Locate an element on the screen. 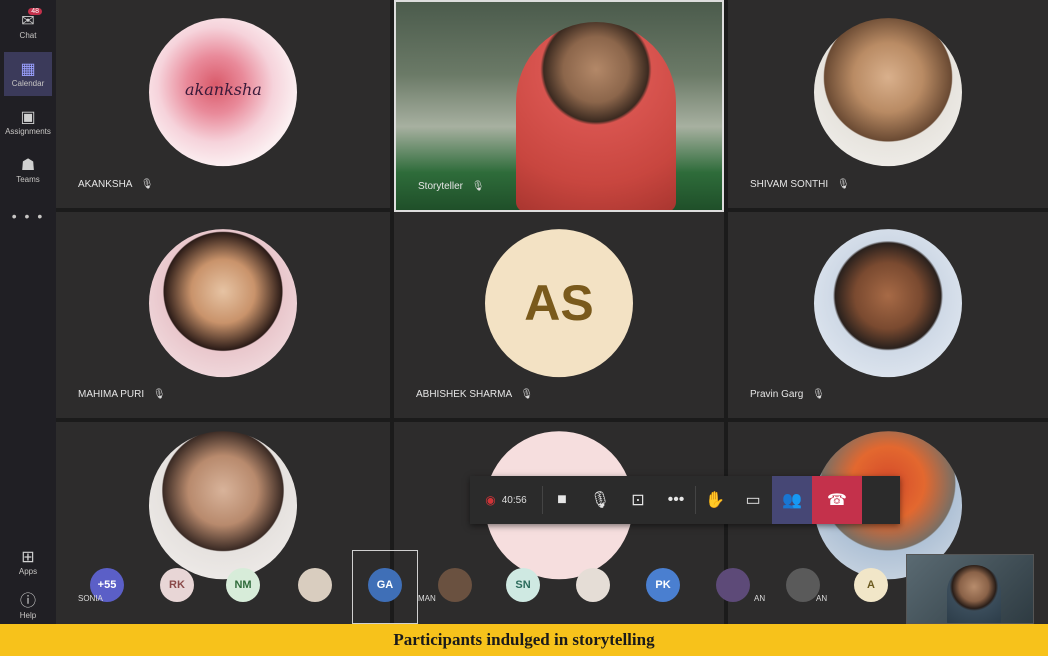 Image resolution: width=1048 pixels, height=656 pixels. meeting-controls-bar: ◉ 40:56 ■ 🎙 ⊡ ••• ✋ ▭ 👥 ☎ is located at coordinates (685, 500).